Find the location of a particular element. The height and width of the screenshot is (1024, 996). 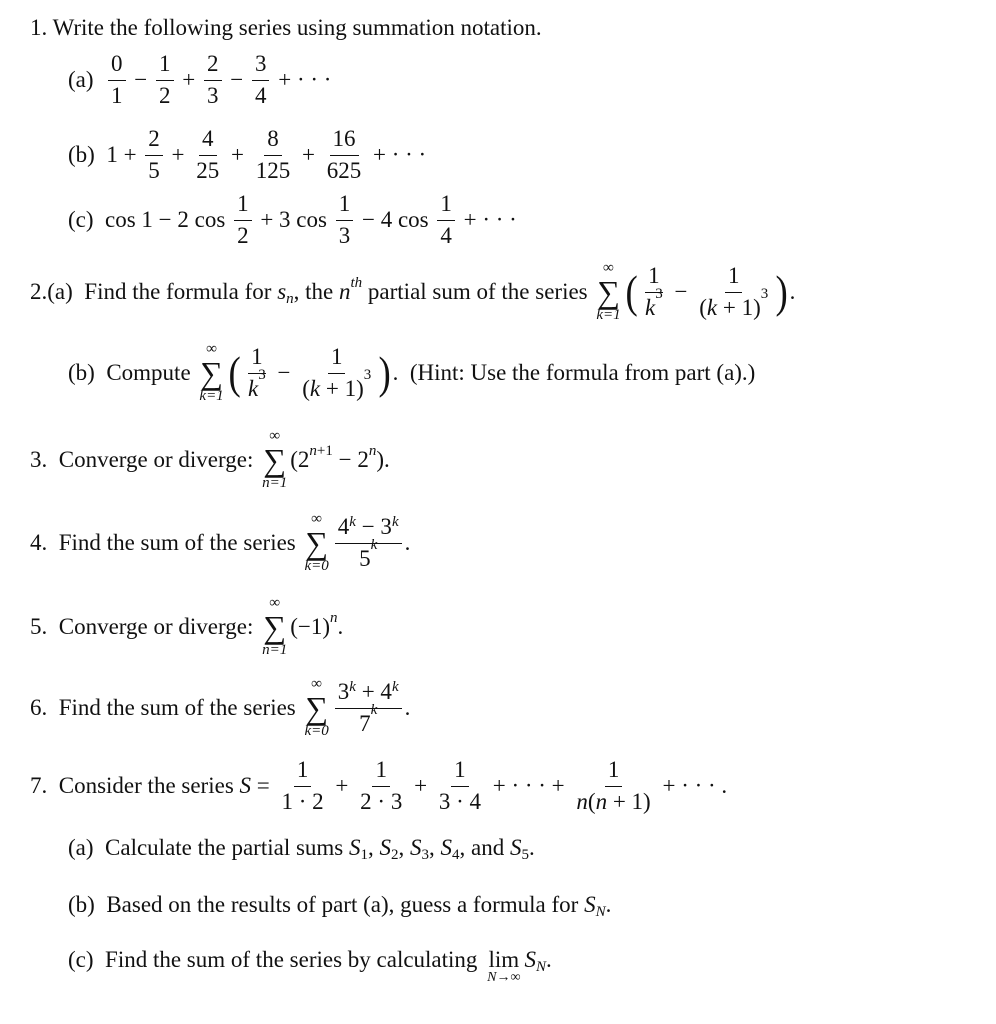

summation: ∞ ∑ k=0 is located at coordinates (317, 543).